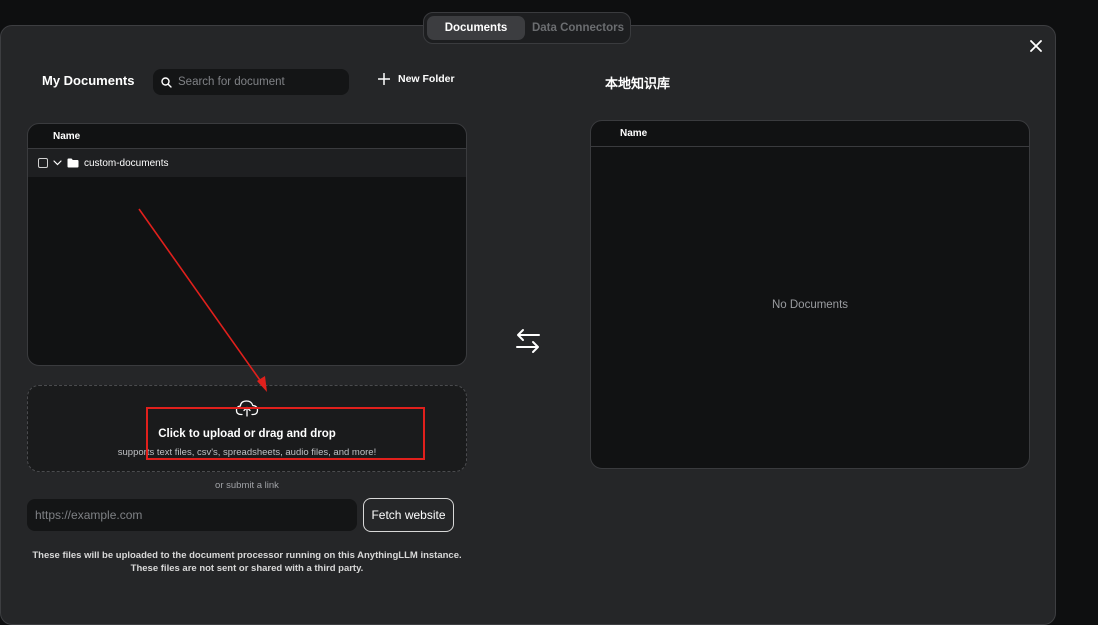 The width and height of the screenshot is (1098, 625). Describe the element at coordinates (126, 163) in the screenshot. I see `folder-name: custom-documents` at that location.